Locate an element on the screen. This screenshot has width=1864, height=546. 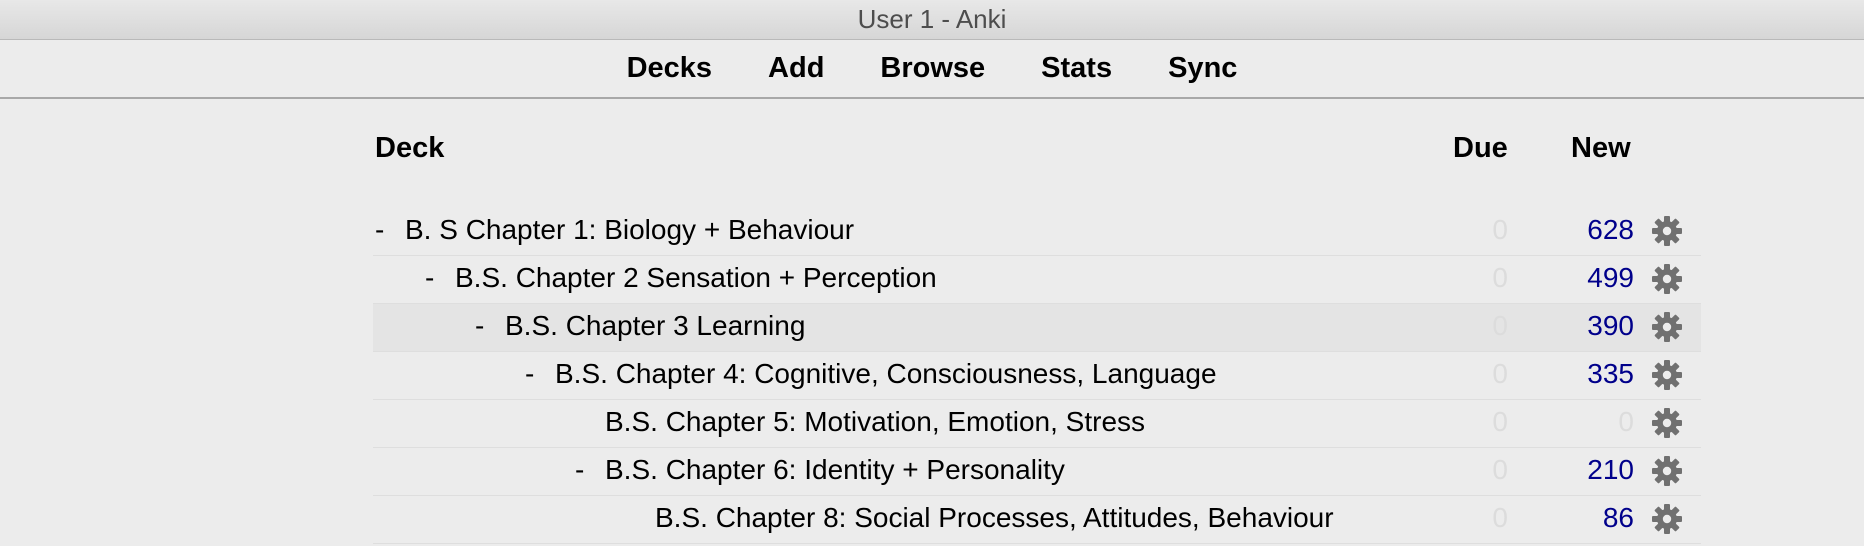
header-deck: Deck is located at coordinates (410, 148).